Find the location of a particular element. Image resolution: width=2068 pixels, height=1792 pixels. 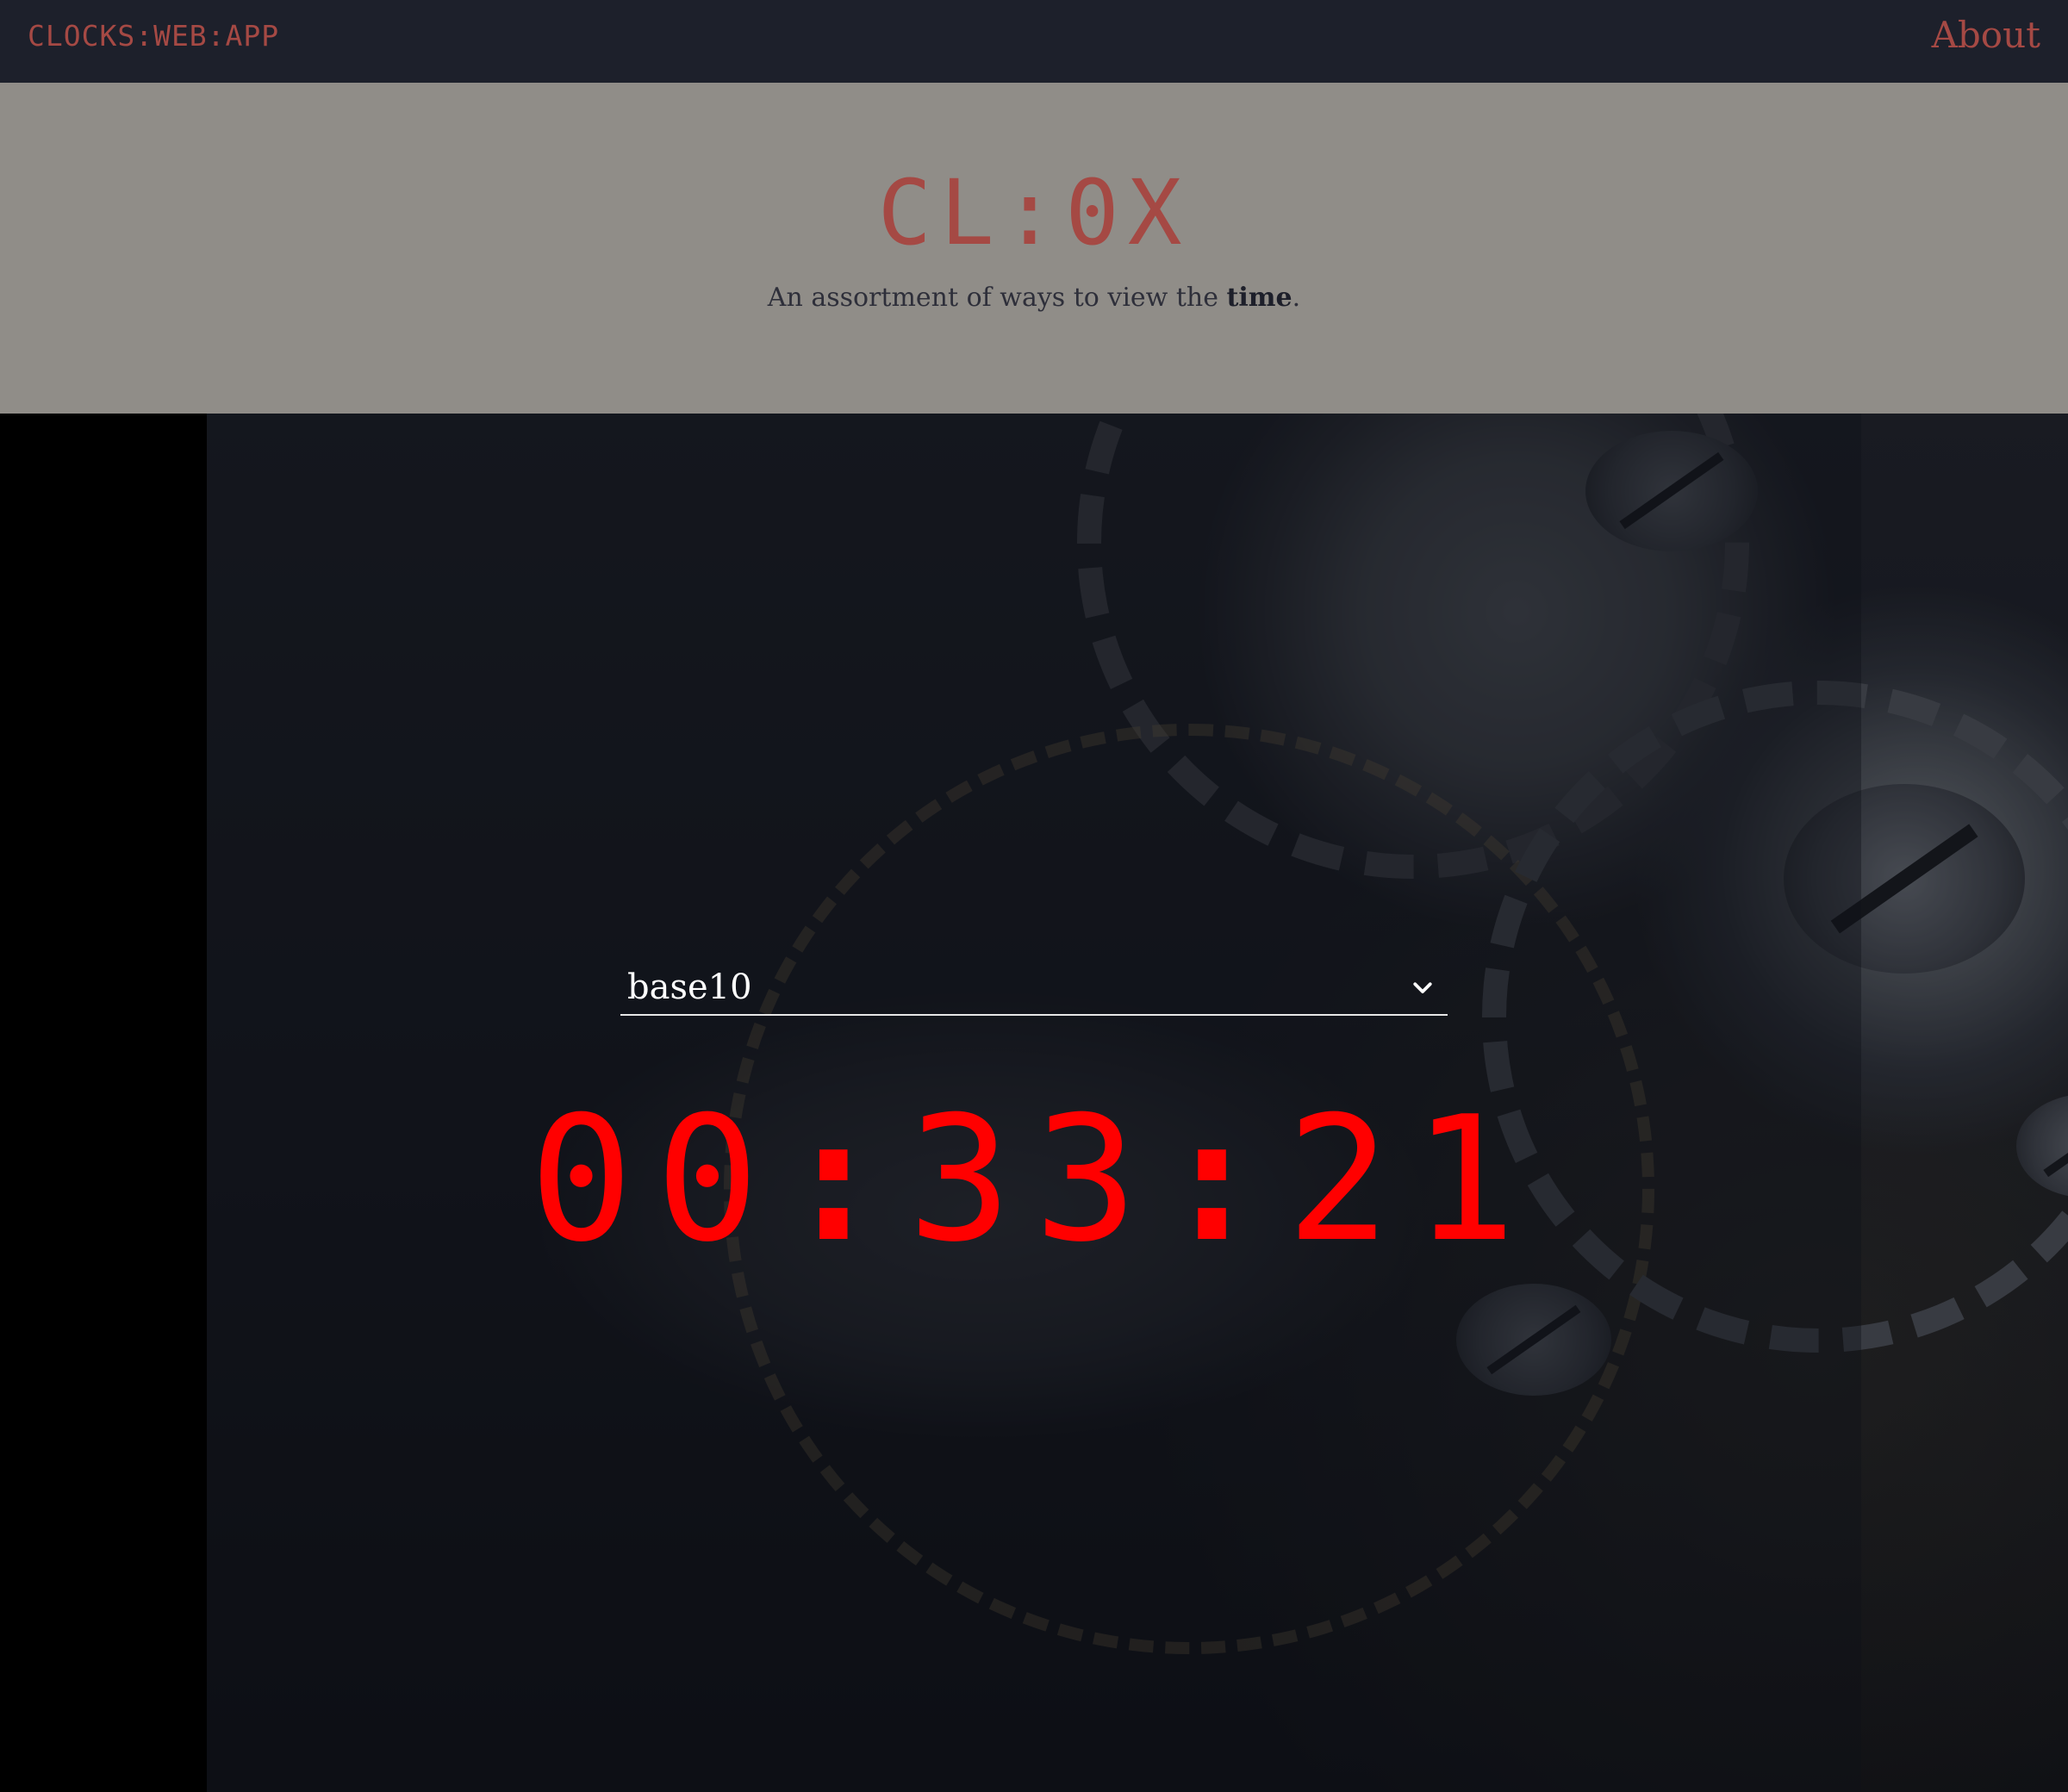

subtitle-text: An assortment of ways to view the is located at coordinates (997, 298).